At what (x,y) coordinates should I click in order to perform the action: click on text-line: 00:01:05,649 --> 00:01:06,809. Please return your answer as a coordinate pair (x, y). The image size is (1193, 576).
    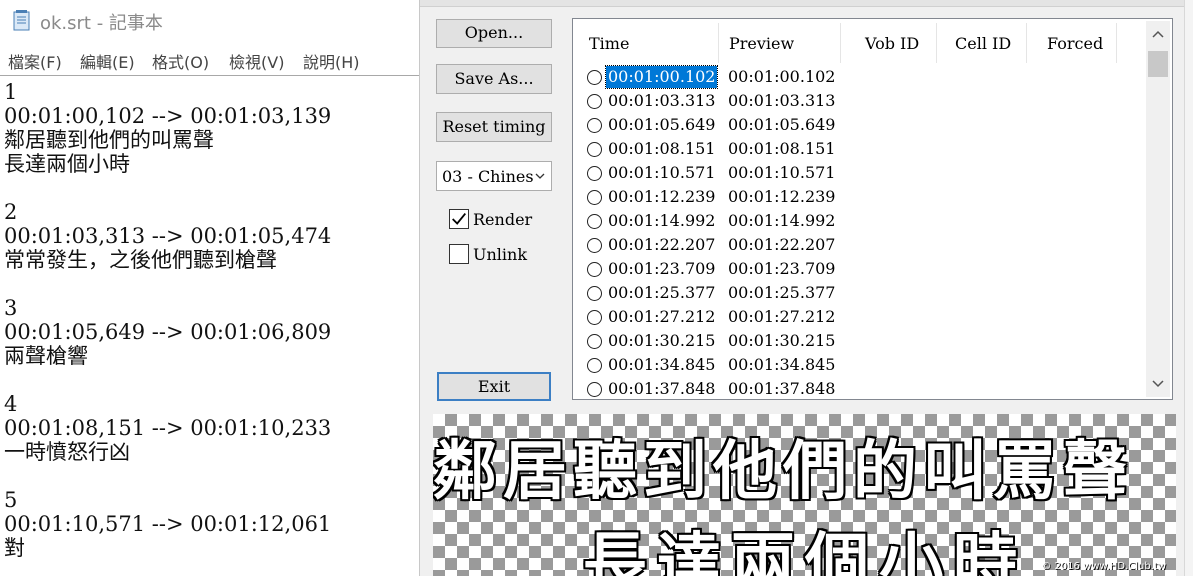
    Looking at the image, I should click on (168, 332).